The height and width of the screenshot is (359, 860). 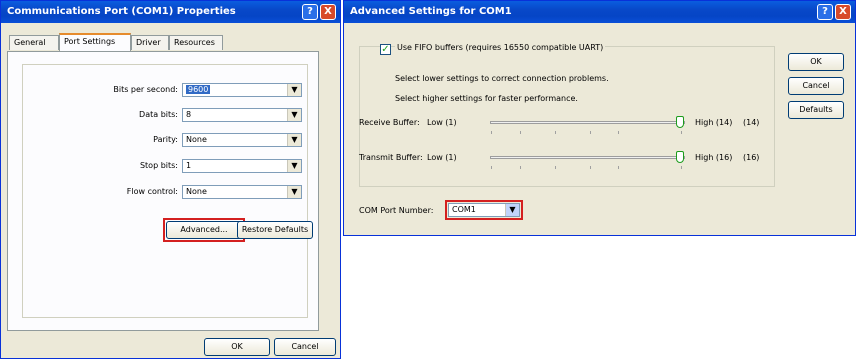 I want to click on parity-value: None, so click(x=196, y=139).